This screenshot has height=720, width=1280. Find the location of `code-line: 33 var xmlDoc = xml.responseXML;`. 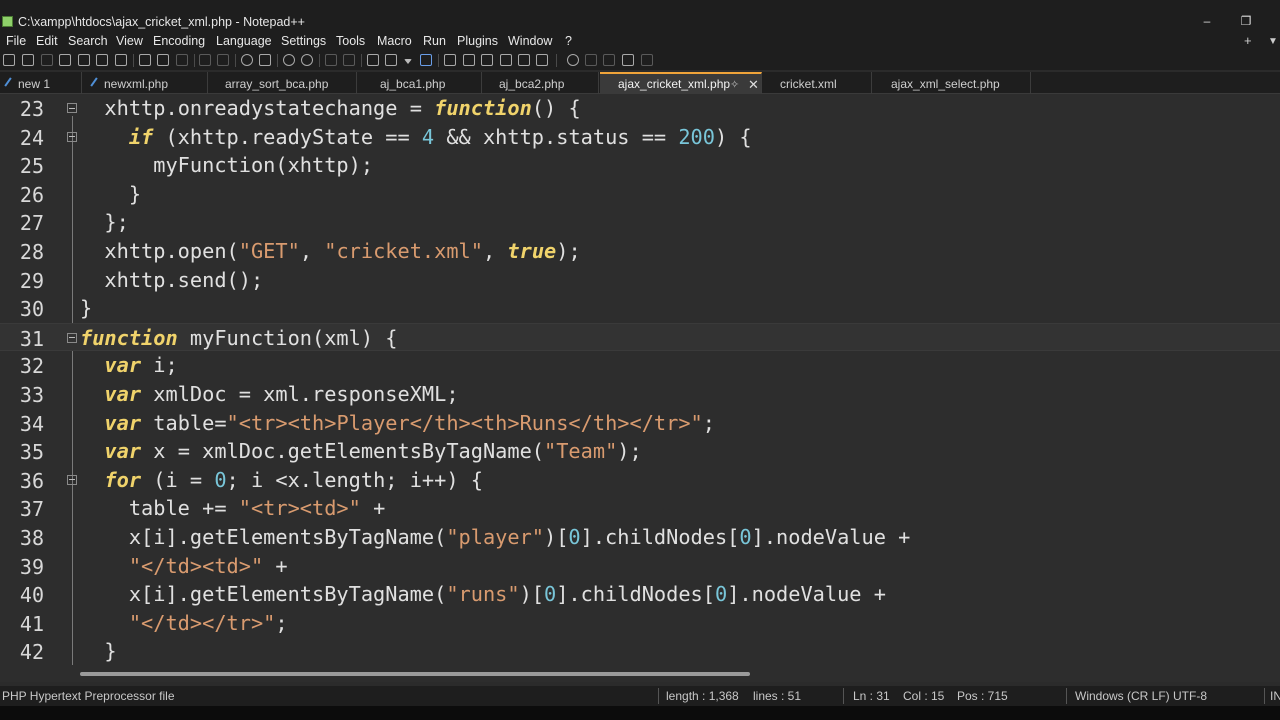

code-line: 33 var xmlDoc = xml.responseXML; is located at coordinates (640, 394).